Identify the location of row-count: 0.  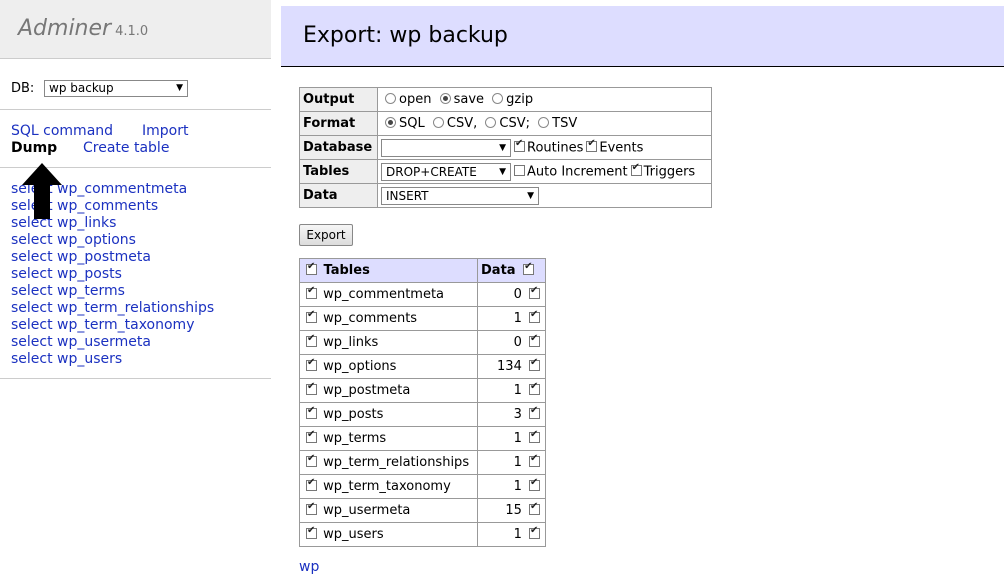
(517, 294).